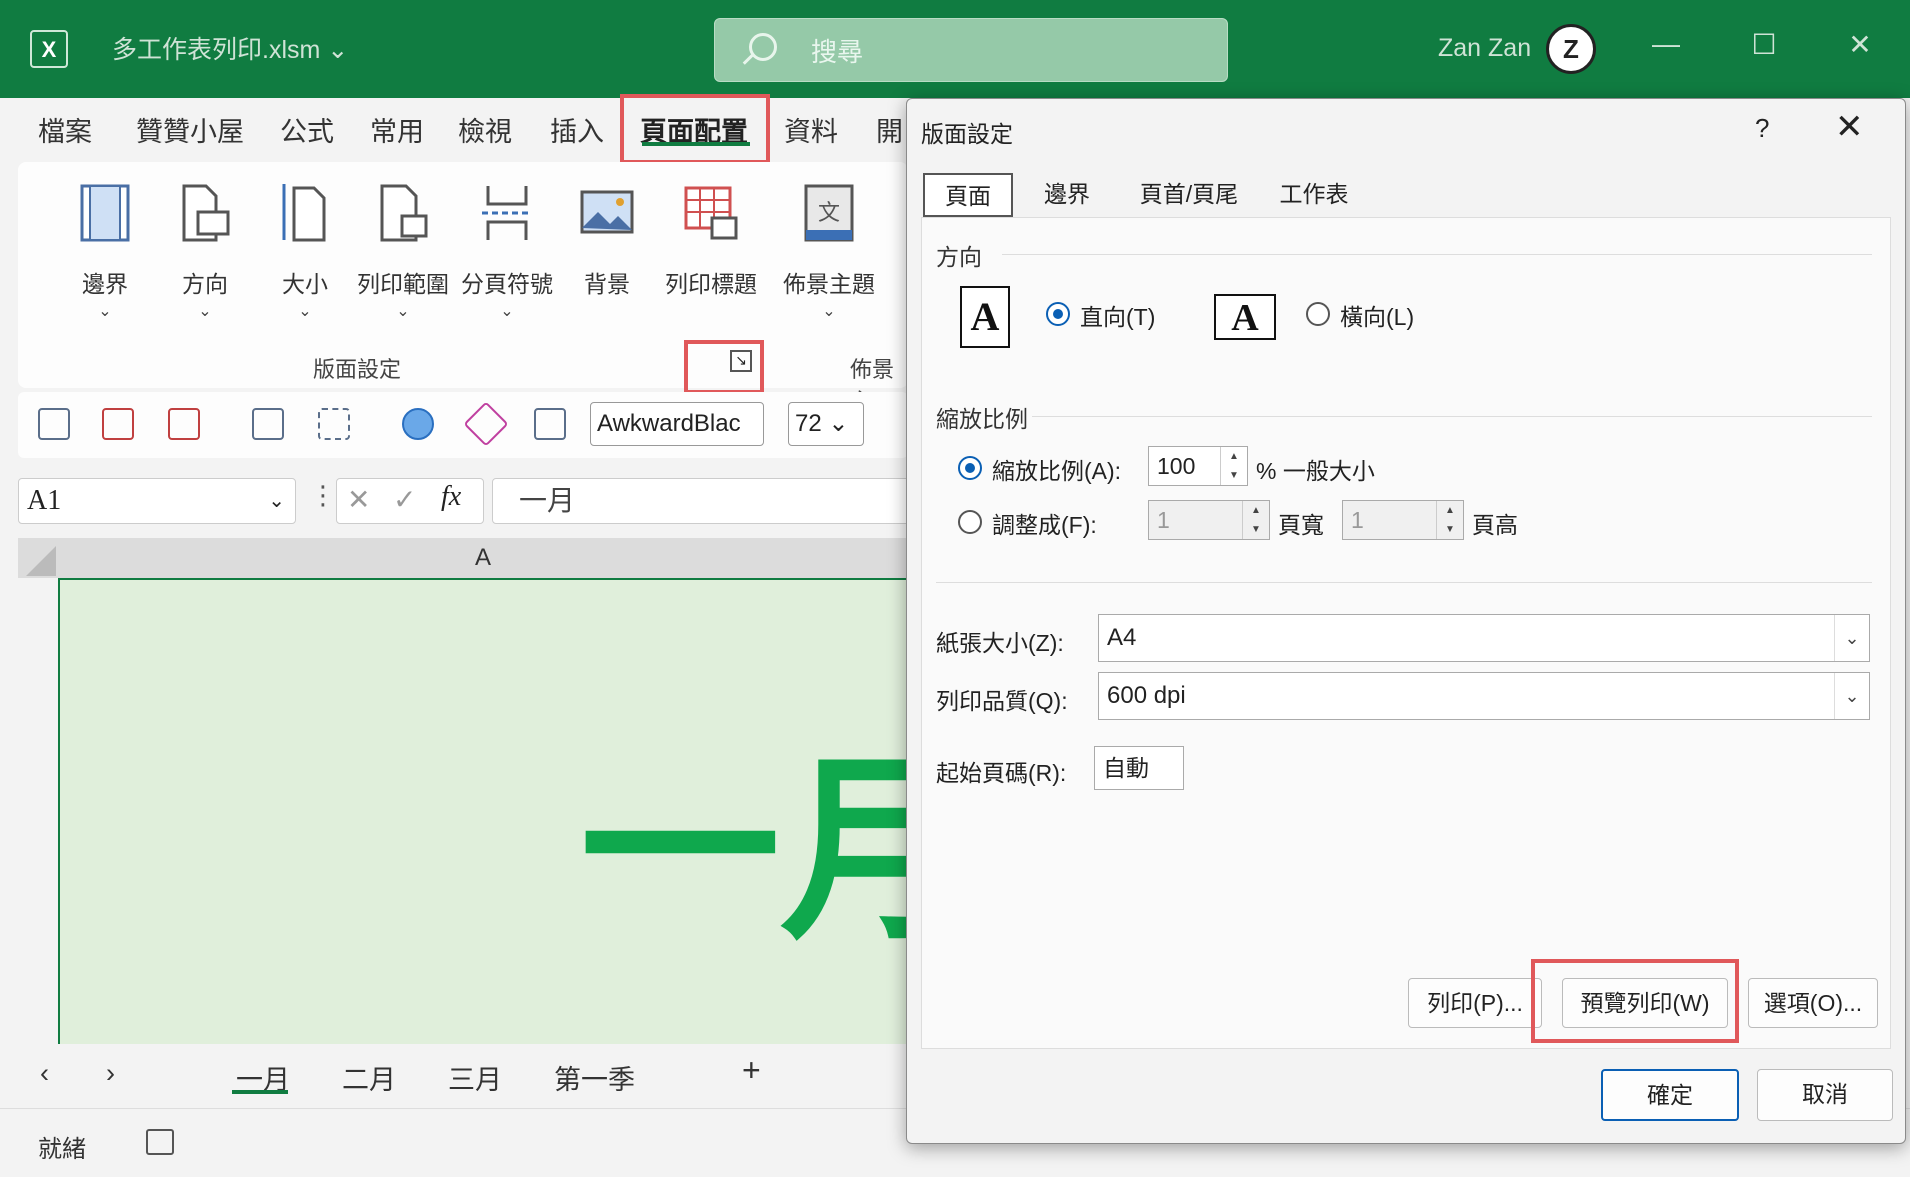 The height and width of the screenshot is (1177, 1910). Describe the element at coordinates (205, 251) in the screenshot. I see `orientation-button: 方向 ⌄` at that location.